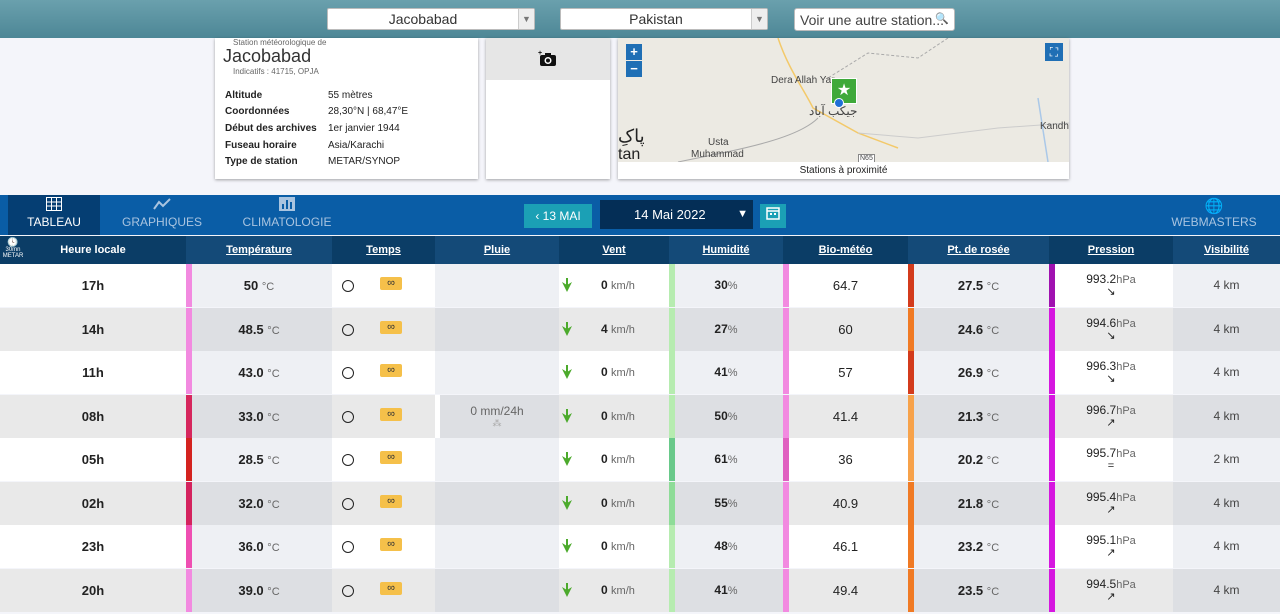  I want to click on col-temps: Temps, so click(383, 250).